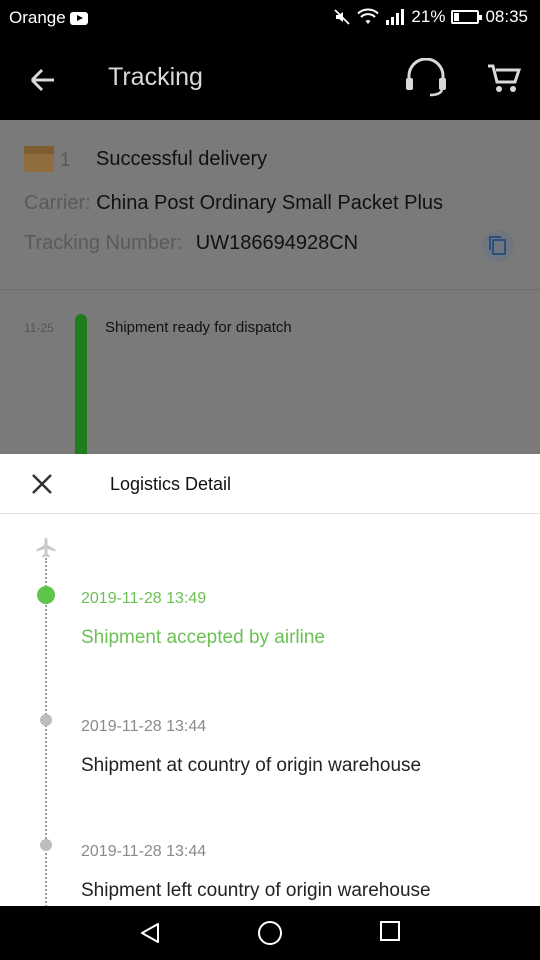  I want to click on event-description: Shipment accepted by airline, so click(203, 637).